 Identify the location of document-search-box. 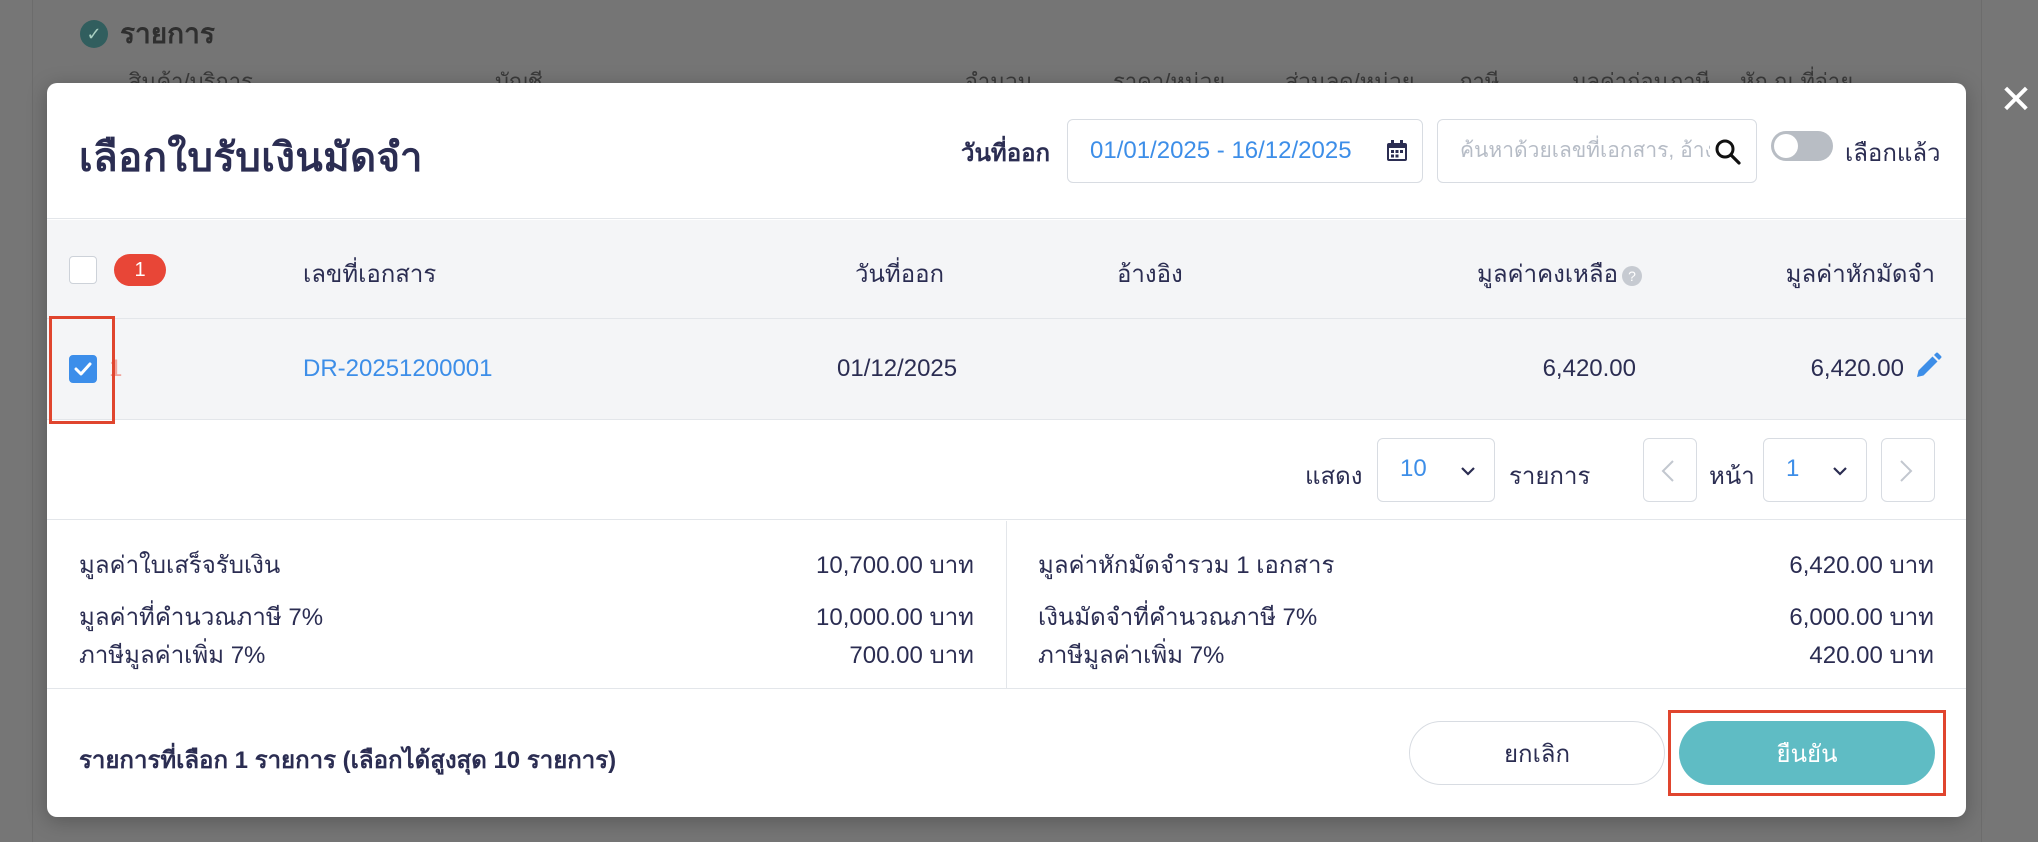
(1597, 151).